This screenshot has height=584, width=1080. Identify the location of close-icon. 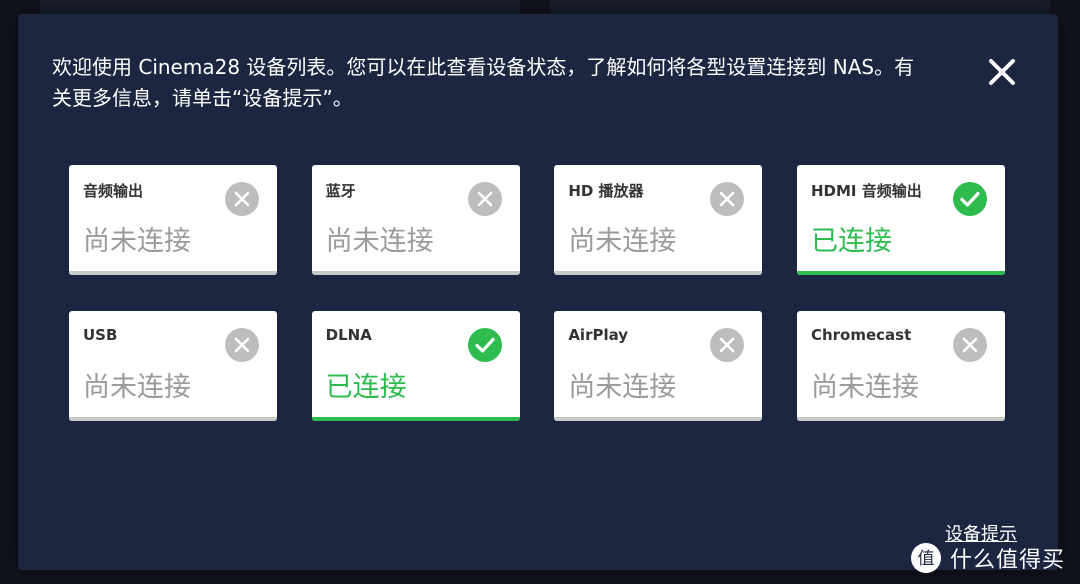
(1002, 72).